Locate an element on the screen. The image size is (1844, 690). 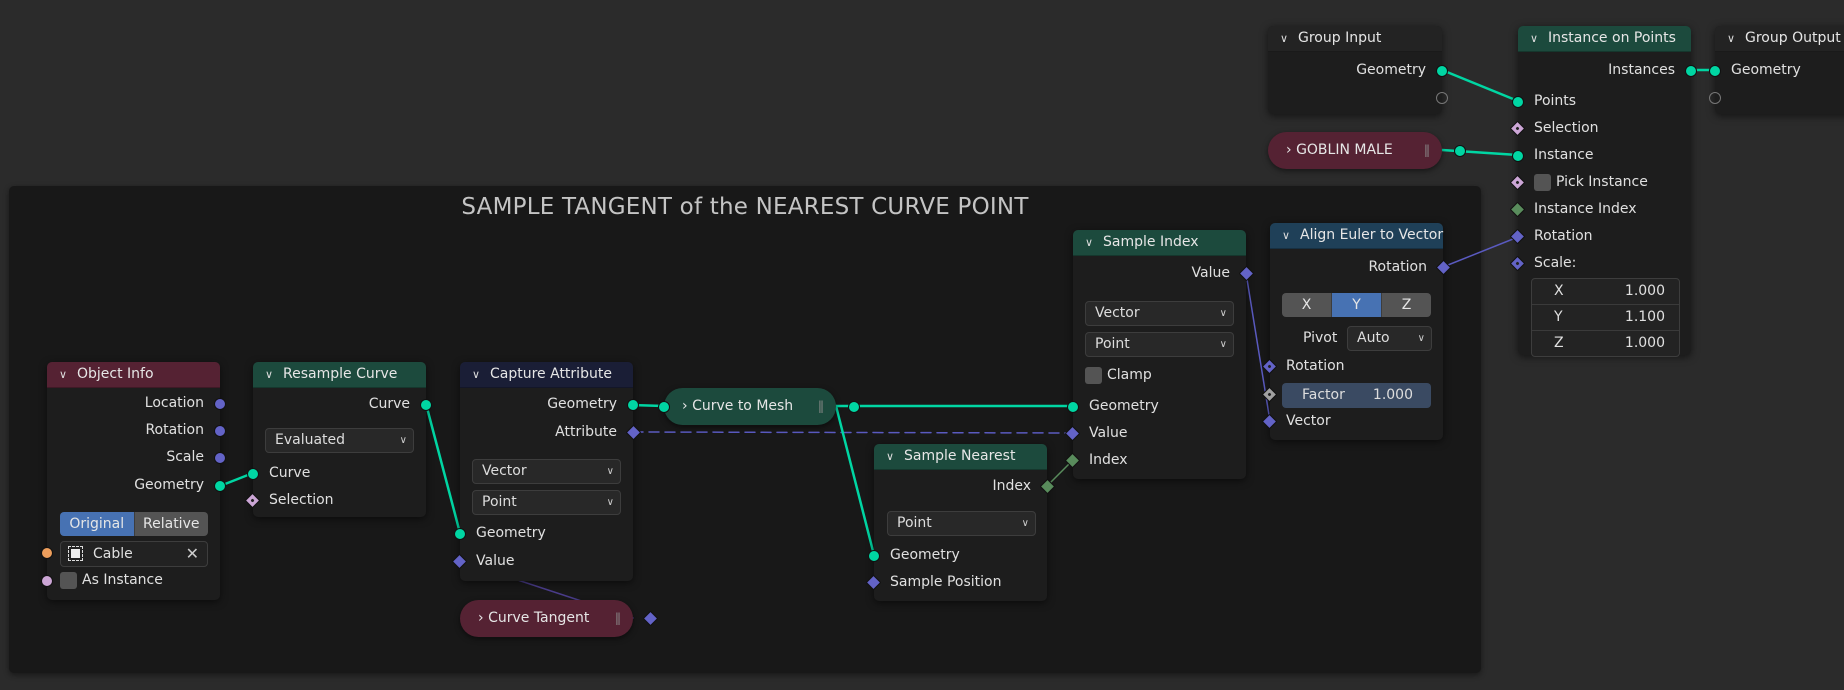
axis-y: Y is located at coordinates (1357, 305).